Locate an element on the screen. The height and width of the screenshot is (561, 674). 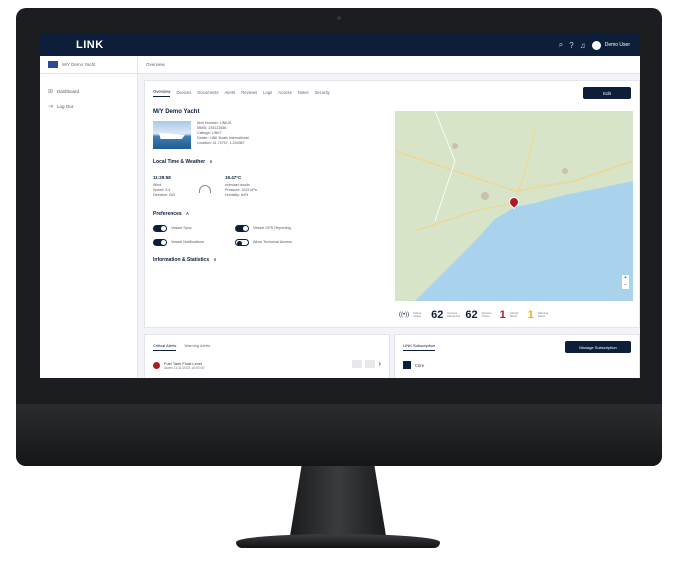
stat-label: Status: Online is located at coordinates (417, 314).